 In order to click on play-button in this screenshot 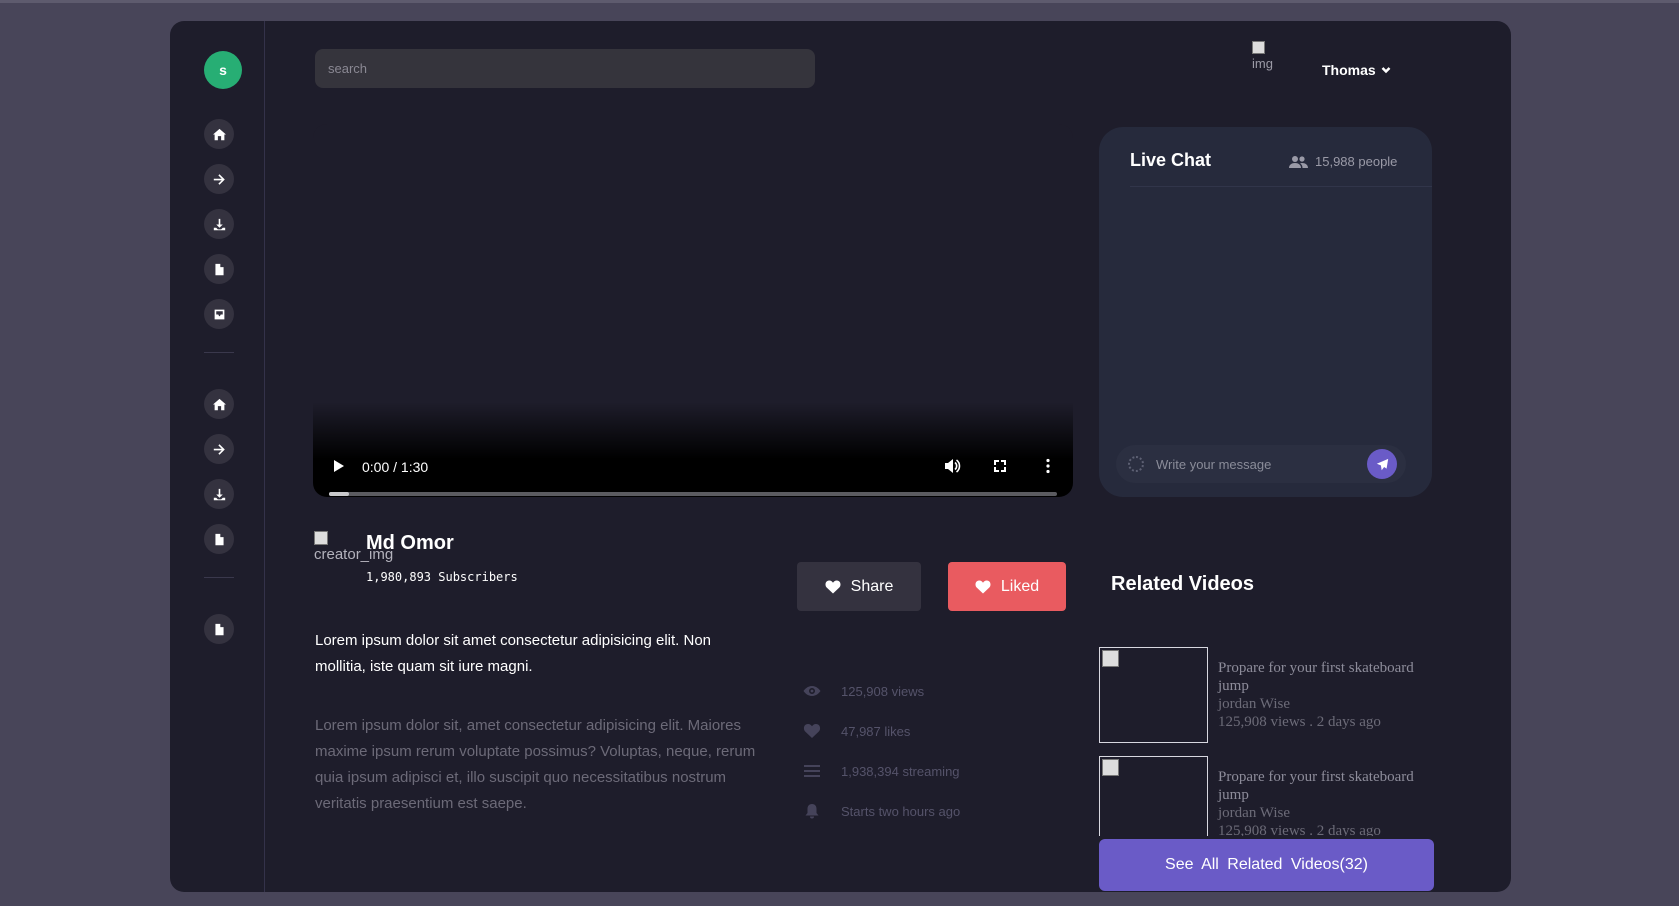, I will do `click(338, 466)`.